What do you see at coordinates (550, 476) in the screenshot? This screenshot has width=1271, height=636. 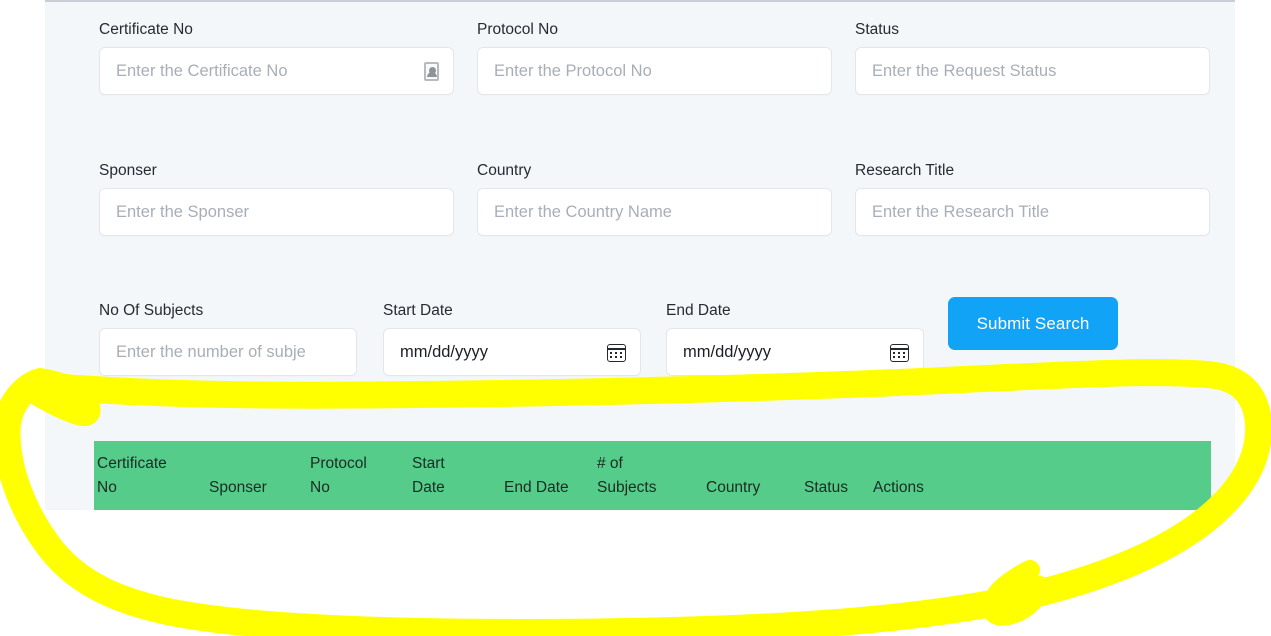 I see `table-col-end-date: End Date` at bounding box center [550, 476].